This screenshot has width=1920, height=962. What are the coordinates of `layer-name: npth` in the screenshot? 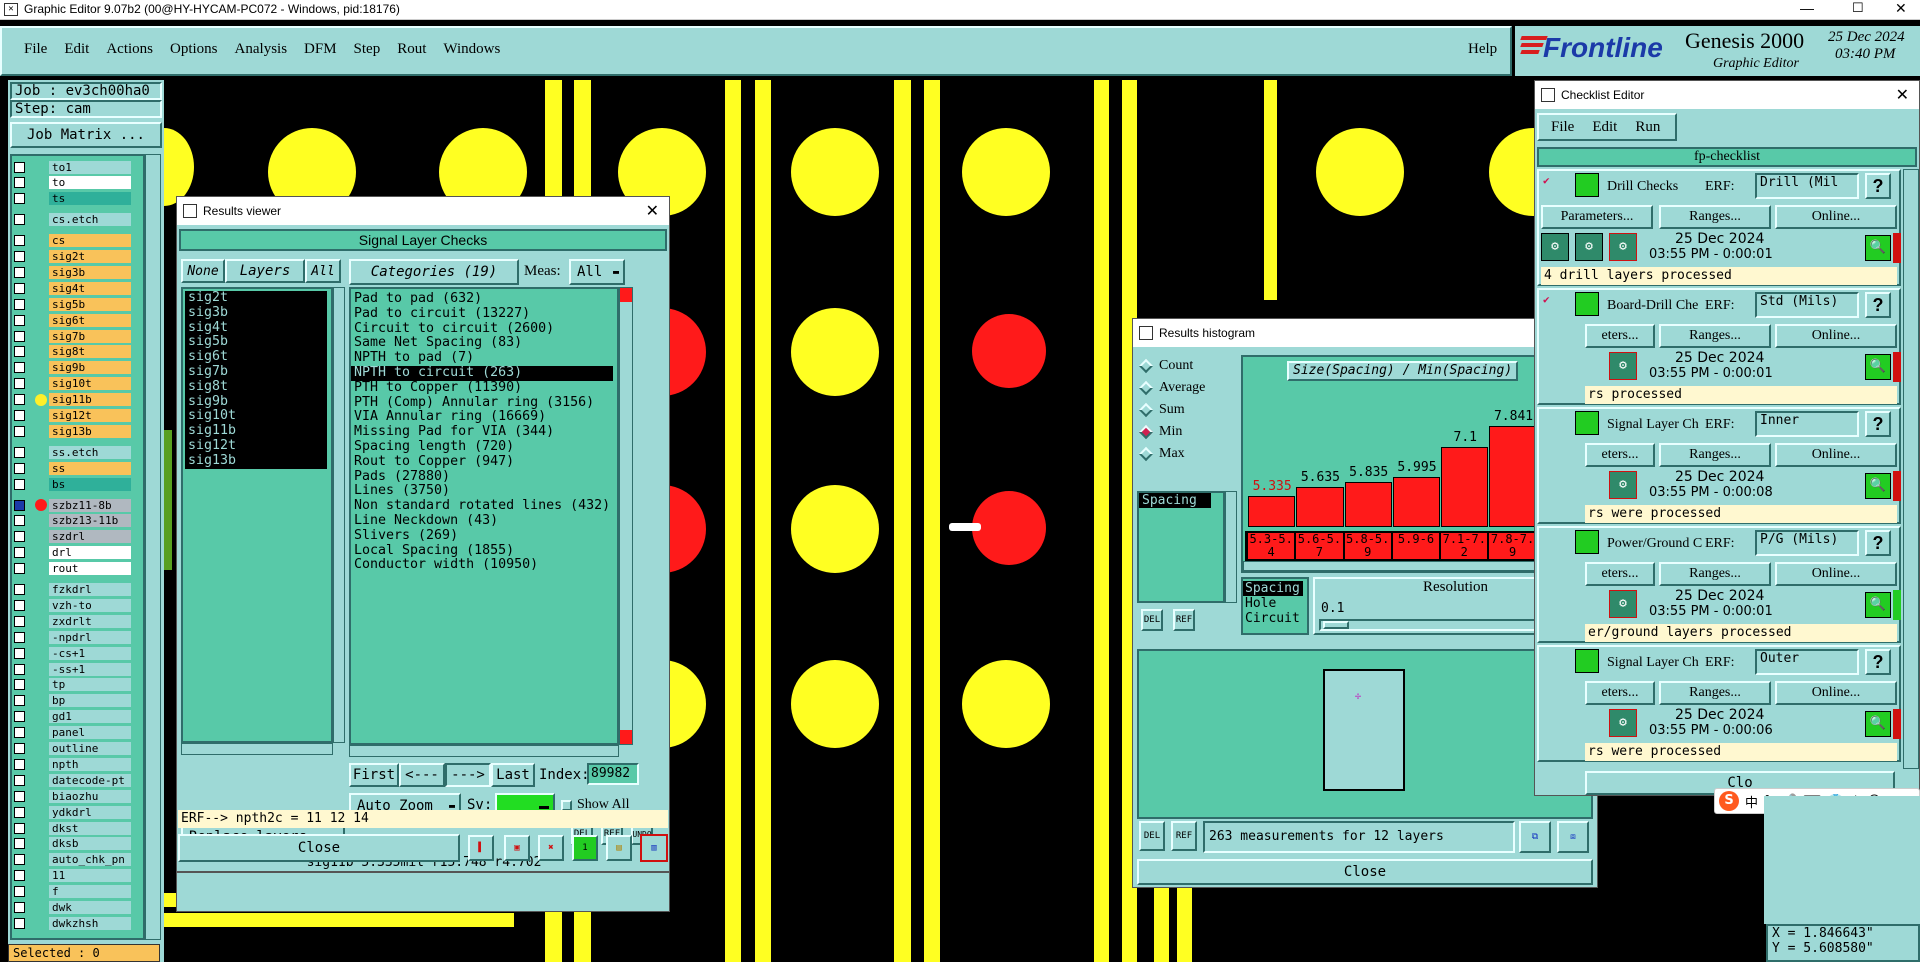 It's located at (90, 764).